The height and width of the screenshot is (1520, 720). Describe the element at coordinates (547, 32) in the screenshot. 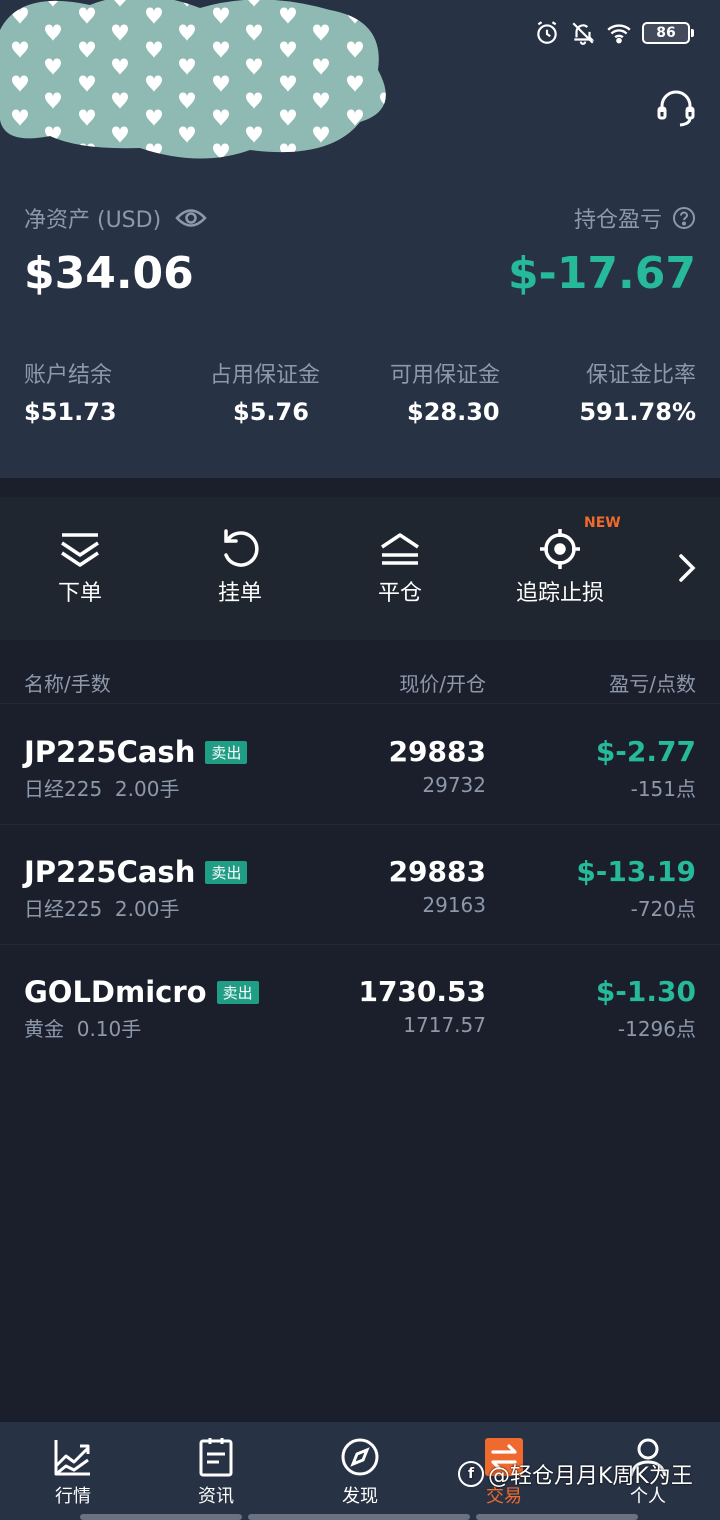

I see `alarm-icon` at that location.